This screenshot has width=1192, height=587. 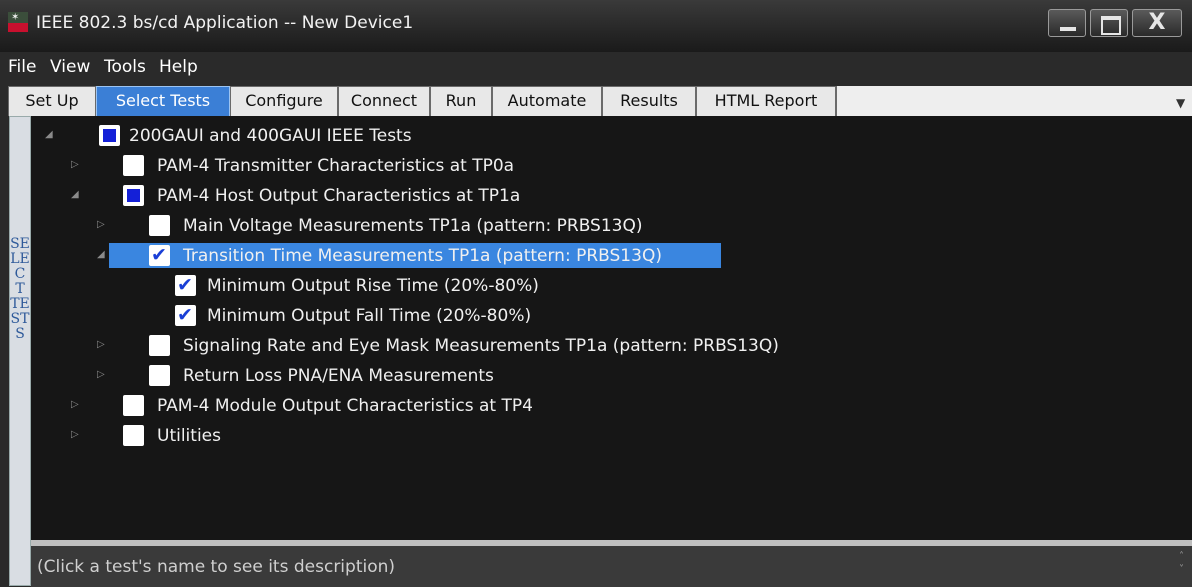 What do you see at coordinates (369, 316) in the screenshot?
I see `tree-item-label: Minimum Output Fall Time (20%-80%)` at bounding box center [369, 316].